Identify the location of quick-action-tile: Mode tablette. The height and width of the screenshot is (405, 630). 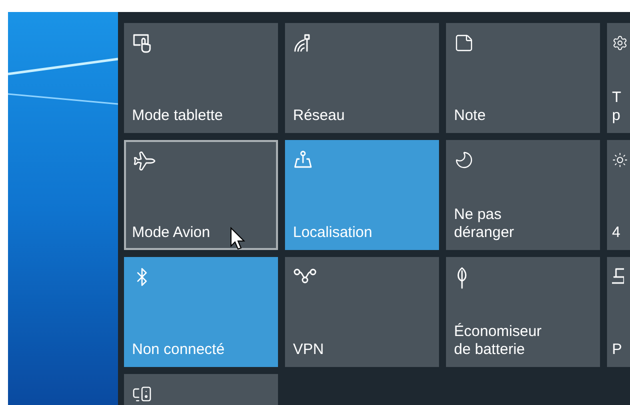
(201, 78).